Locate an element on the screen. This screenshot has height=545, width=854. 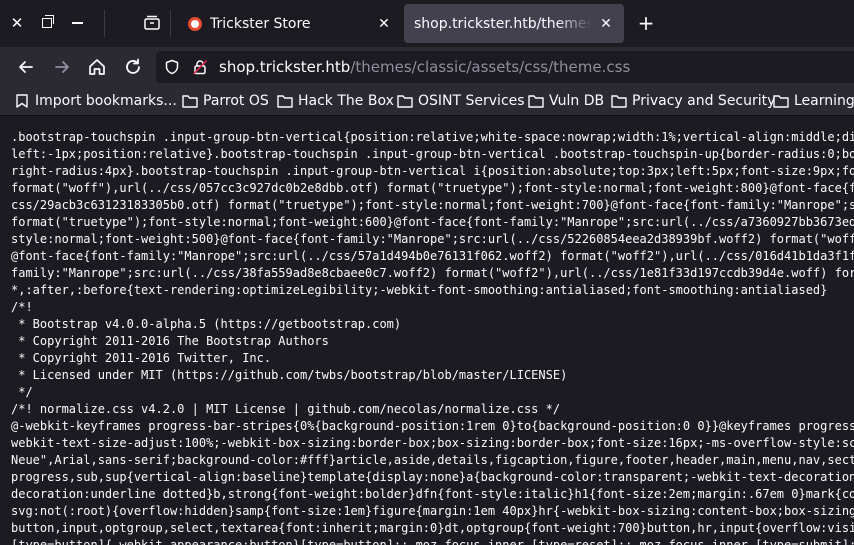
insecure-lock-icon is located at coordinates (200, 67).